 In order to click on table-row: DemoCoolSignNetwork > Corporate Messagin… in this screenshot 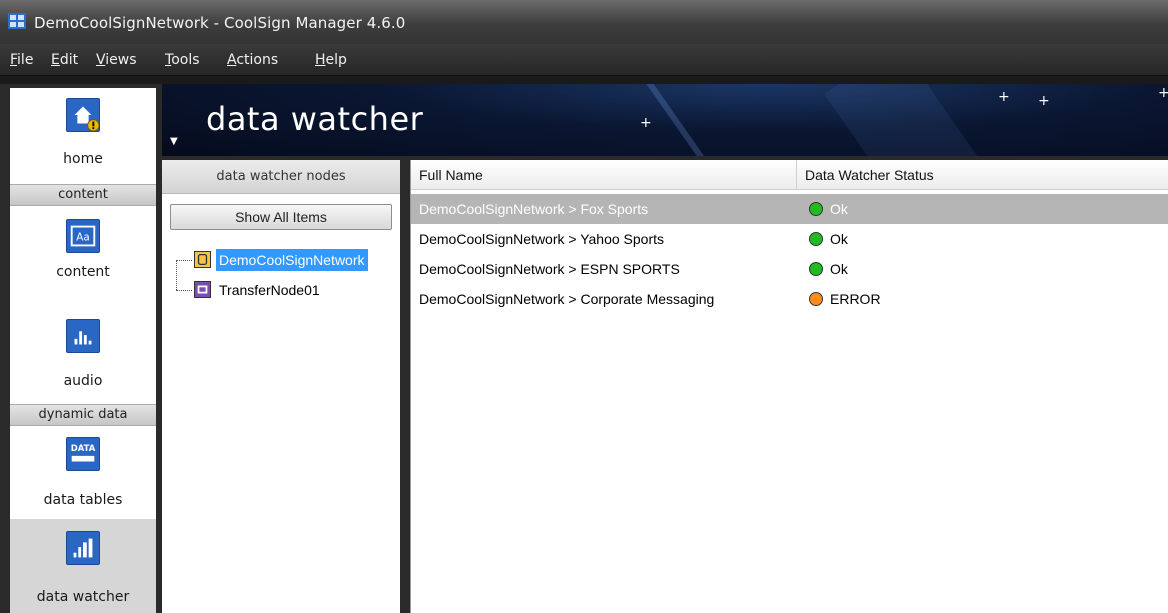, I will do `click(789, 299)`.